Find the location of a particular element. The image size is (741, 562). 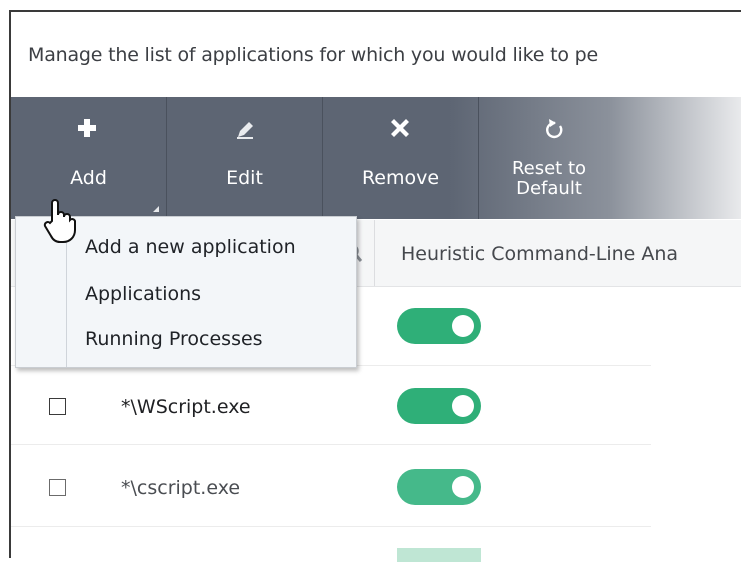

remove-label: Remove is located at coordinates (400, 178).